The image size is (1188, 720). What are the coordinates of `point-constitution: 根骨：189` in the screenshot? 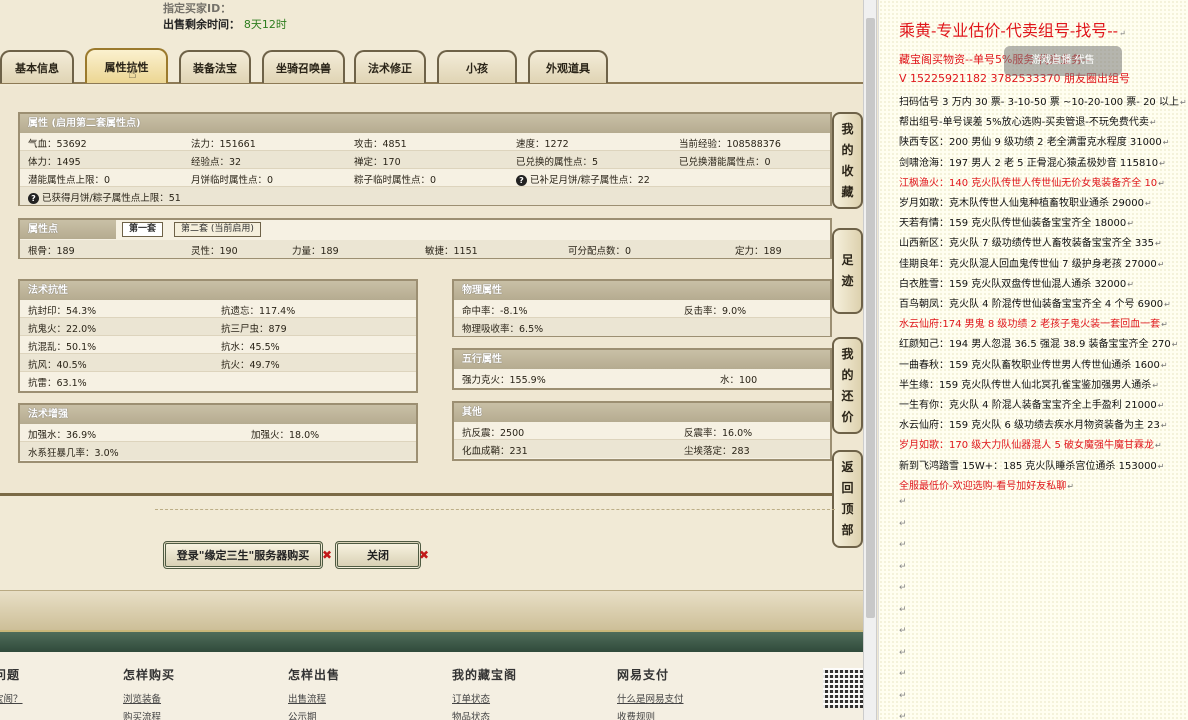 It's located at (51, 251).